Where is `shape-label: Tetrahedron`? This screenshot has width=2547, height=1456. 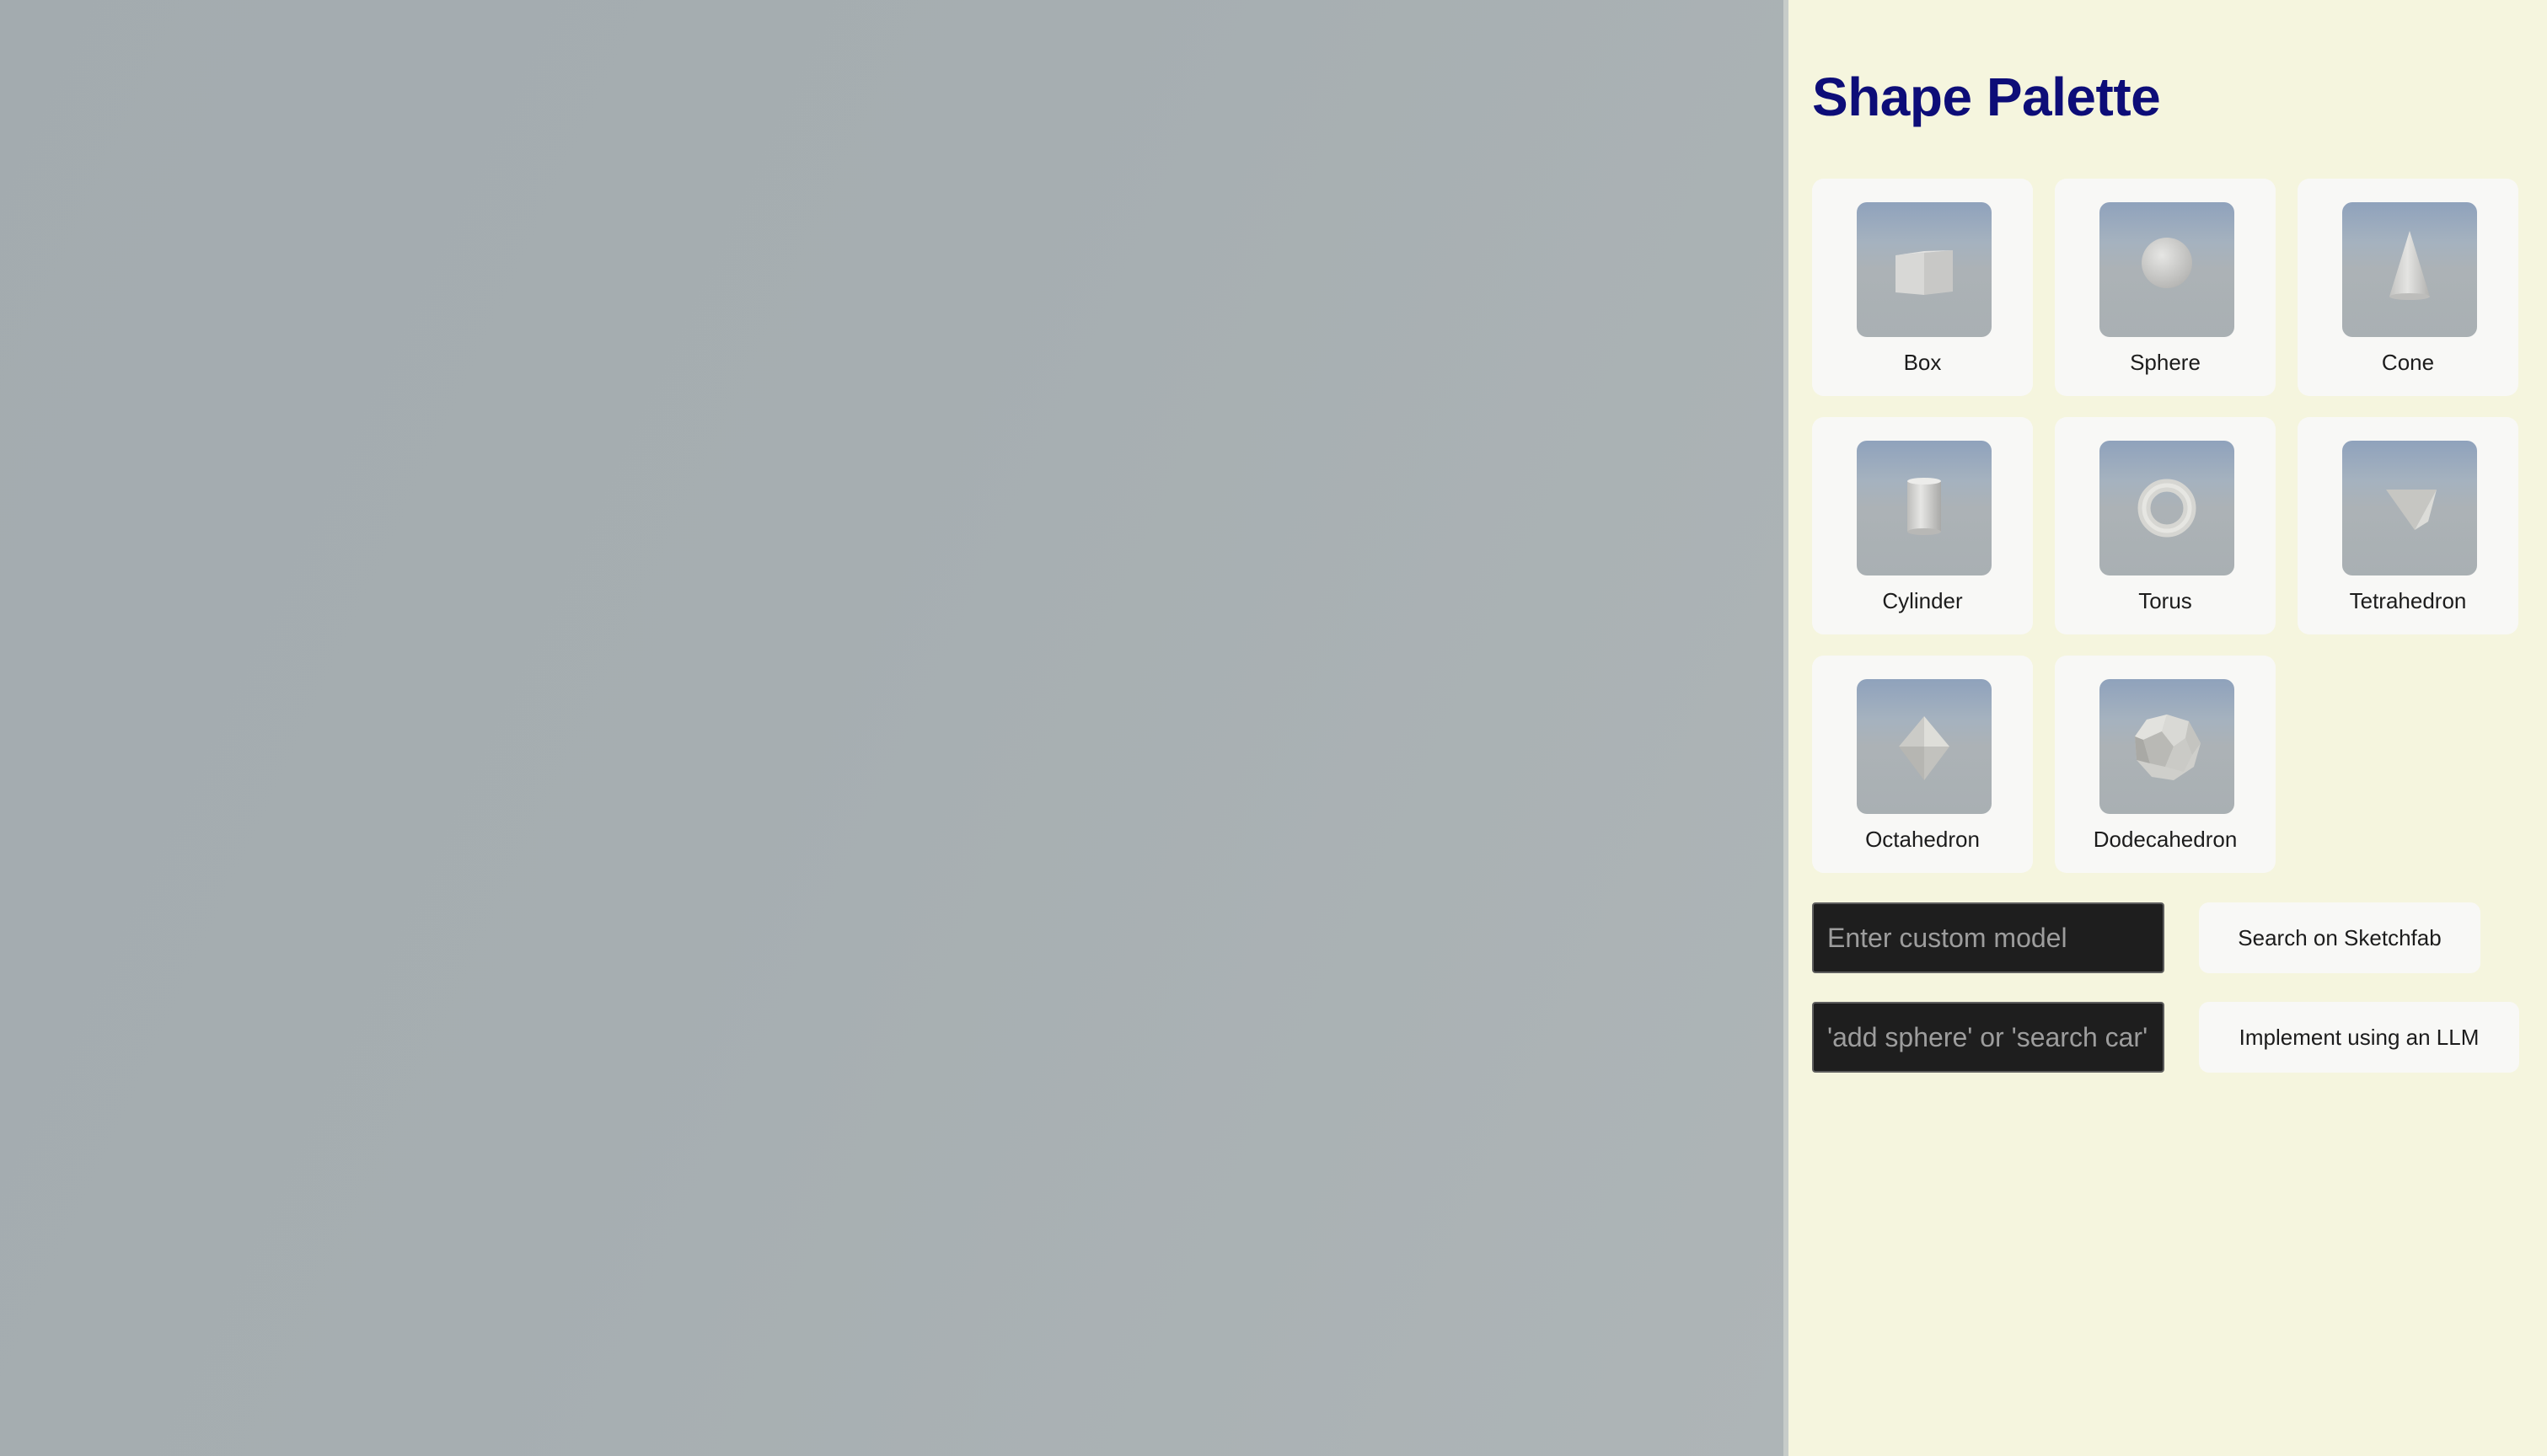 shape-label: Tetrahedron is located at coordinates (2408, 600).